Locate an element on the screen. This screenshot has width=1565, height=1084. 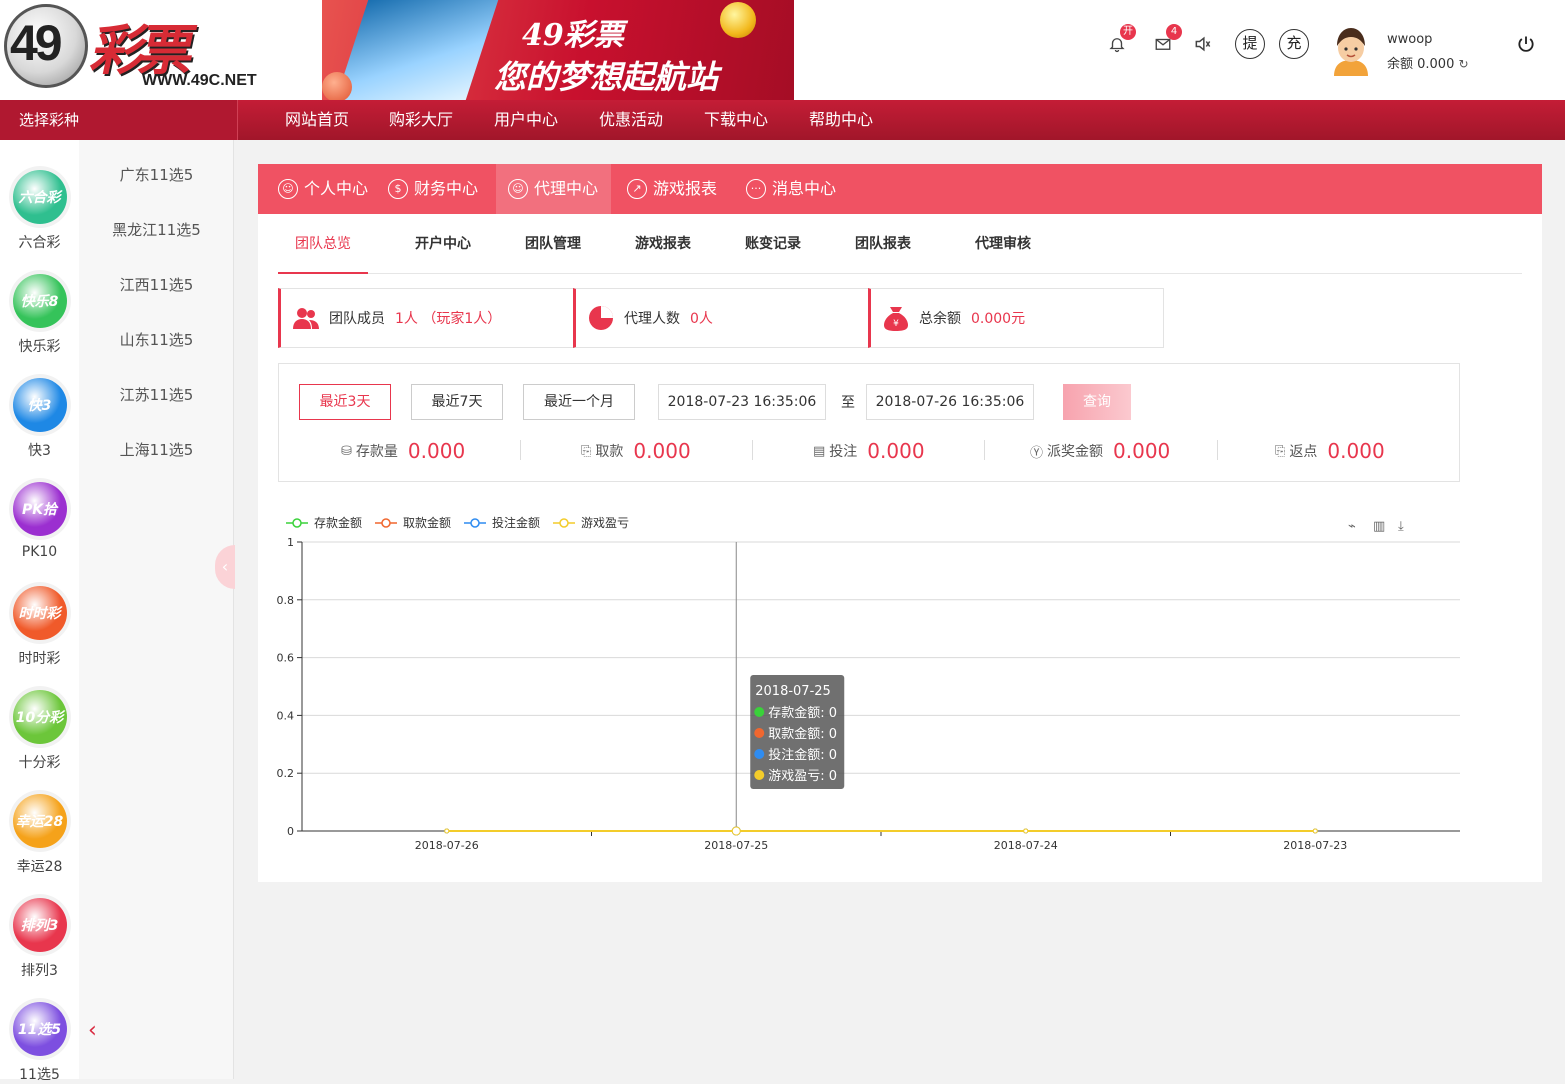
money-bag-icon: ¥ is located at coordinates (896, 318).